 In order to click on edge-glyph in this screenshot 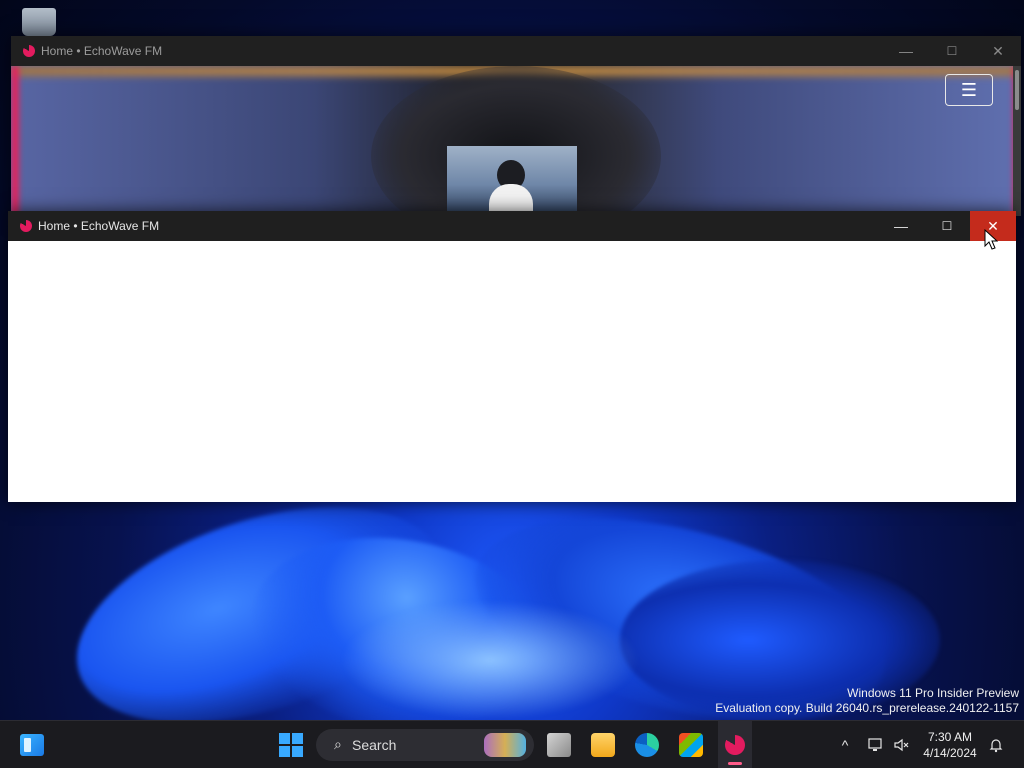, I will do `click(647, 745)`.